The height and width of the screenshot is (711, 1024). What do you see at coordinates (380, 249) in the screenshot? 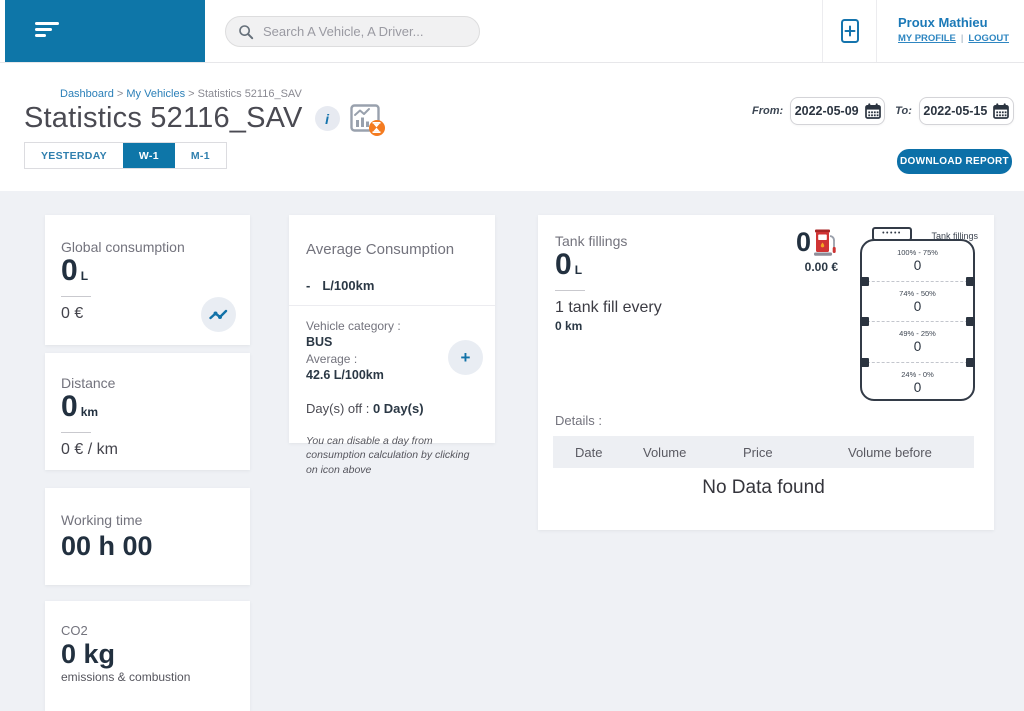
I see `card-title: Average Consumption` at bounding box center [380, 249].